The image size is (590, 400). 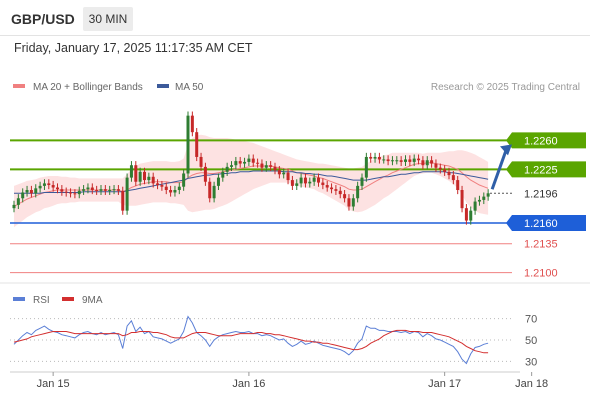 I want to click on rsi-ma-line, so click(x=251, y=341).